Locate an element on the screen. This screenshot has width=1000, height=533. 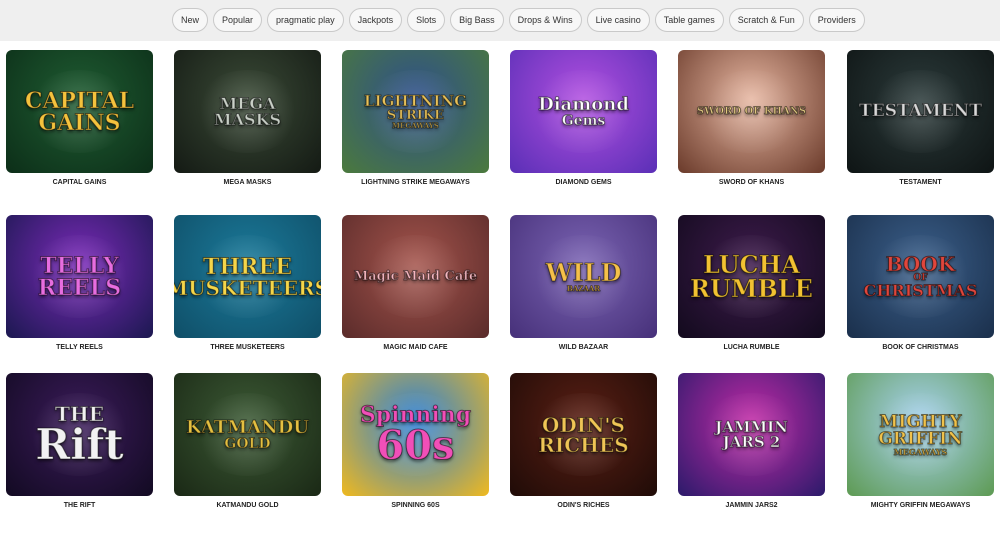
game-logo-line: GAINS is located at coordinates (79, 122).